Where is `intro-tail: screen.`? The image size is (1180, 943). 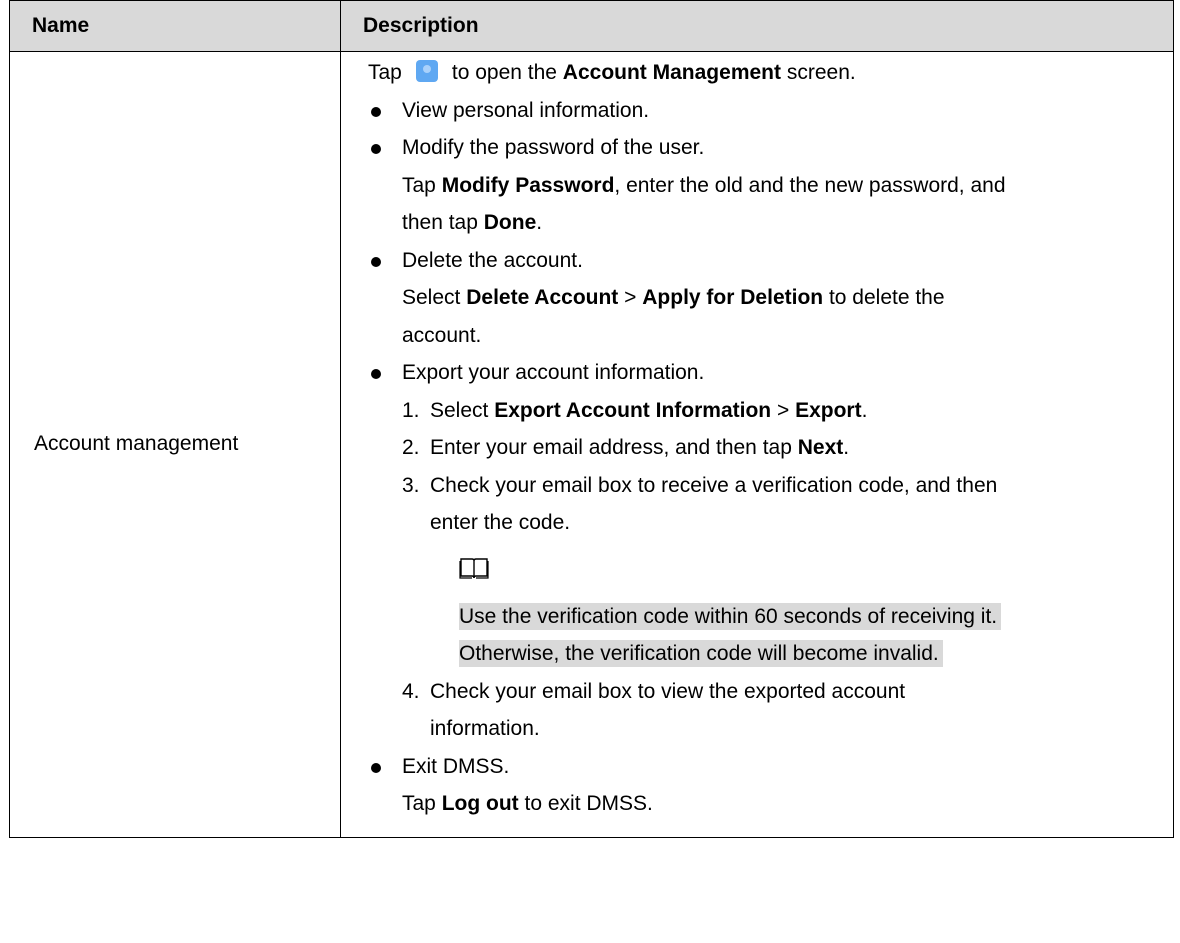 intro-tail: screen. is located at coordinates (821, 72).